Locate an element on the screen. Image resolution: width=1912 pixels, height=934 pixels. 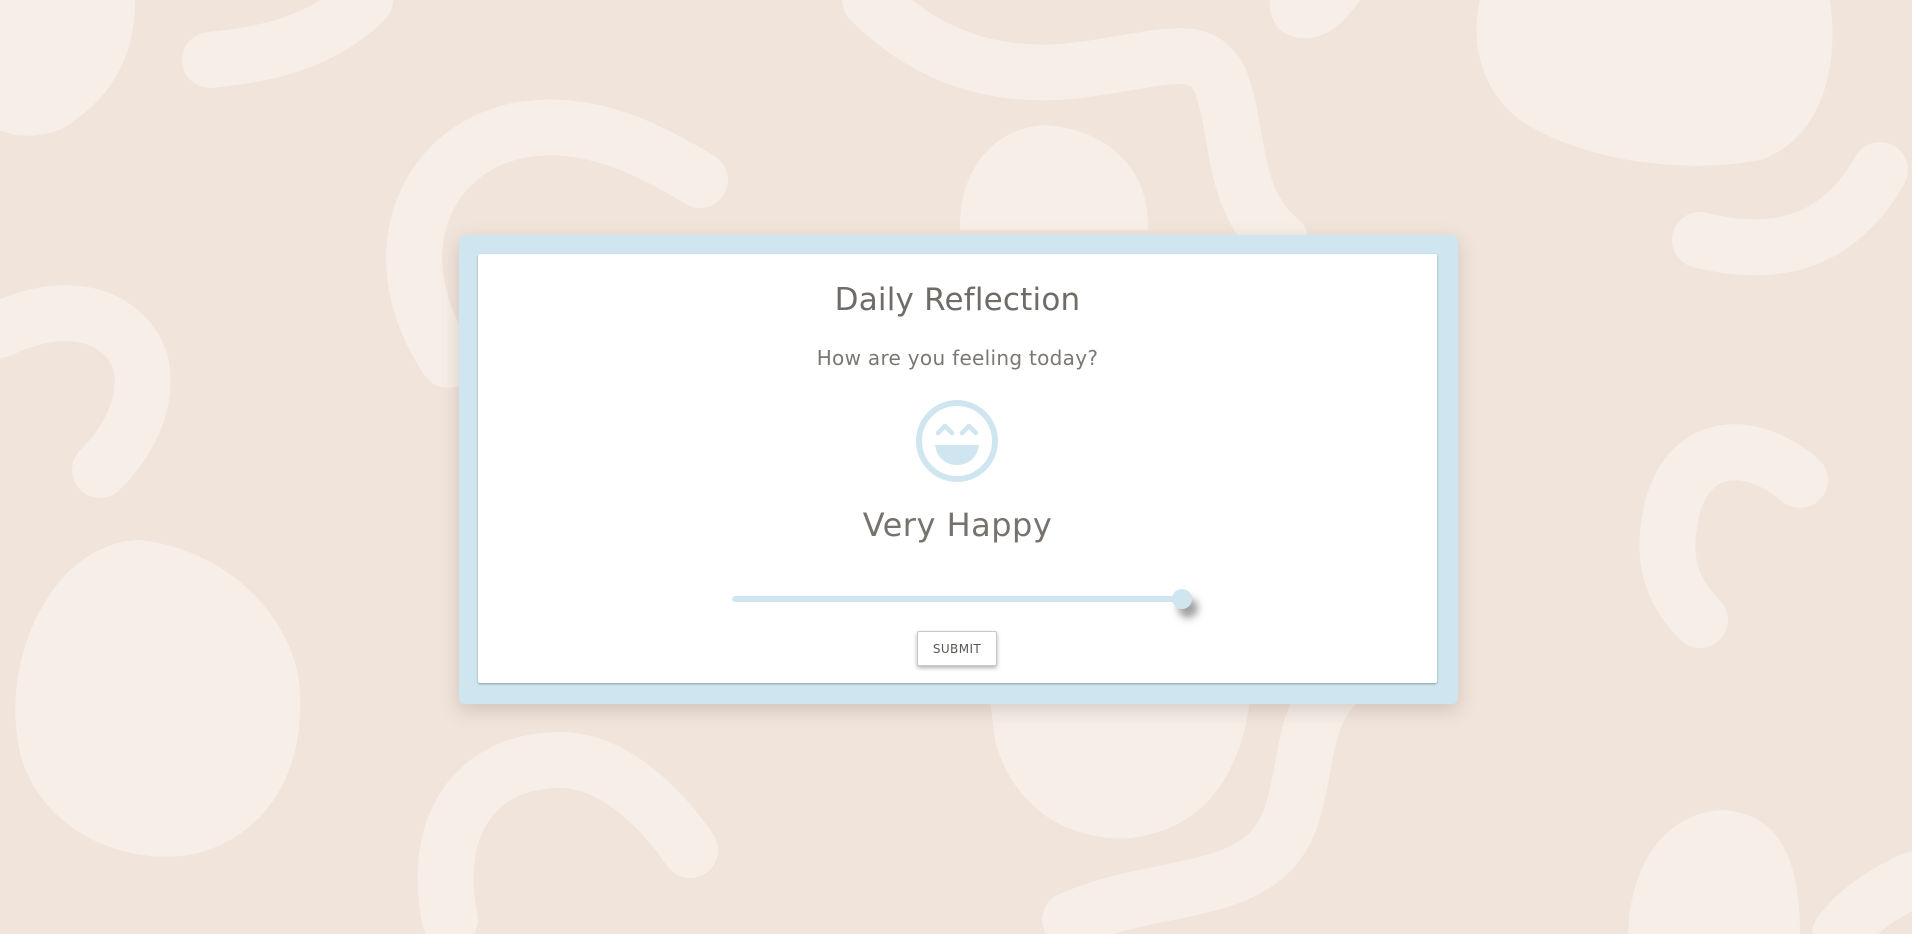
submit-button: SUBMIT is located at coordinates (957, 648).